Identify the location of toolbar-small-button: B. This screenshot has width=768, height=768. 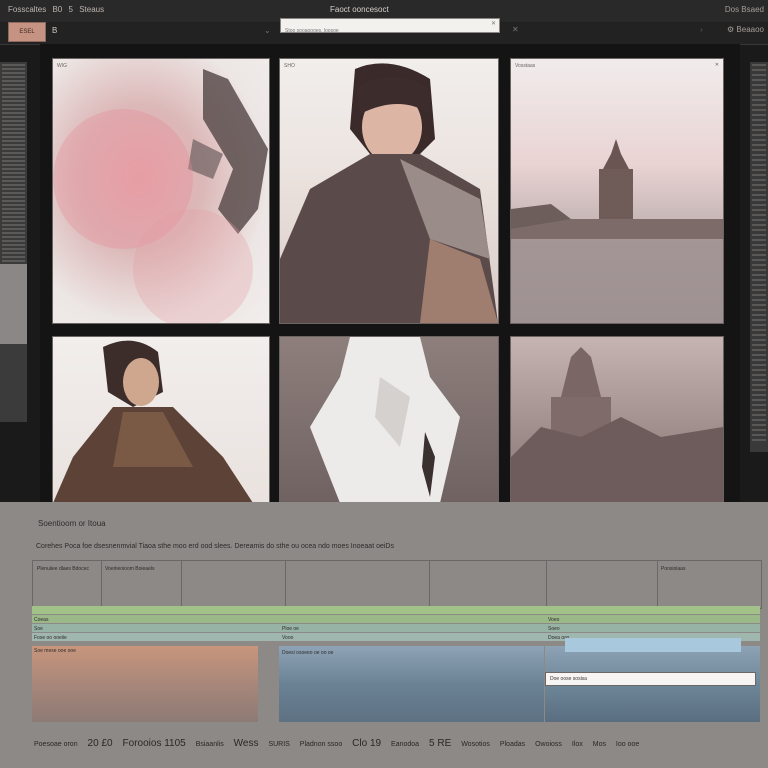
(54, 30).